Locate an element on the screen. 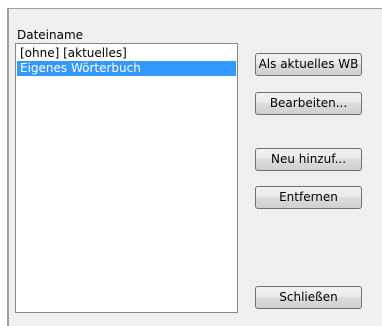 The image size is (382, 326). filename-label: Dateiname is located at coordinates (50, 35).